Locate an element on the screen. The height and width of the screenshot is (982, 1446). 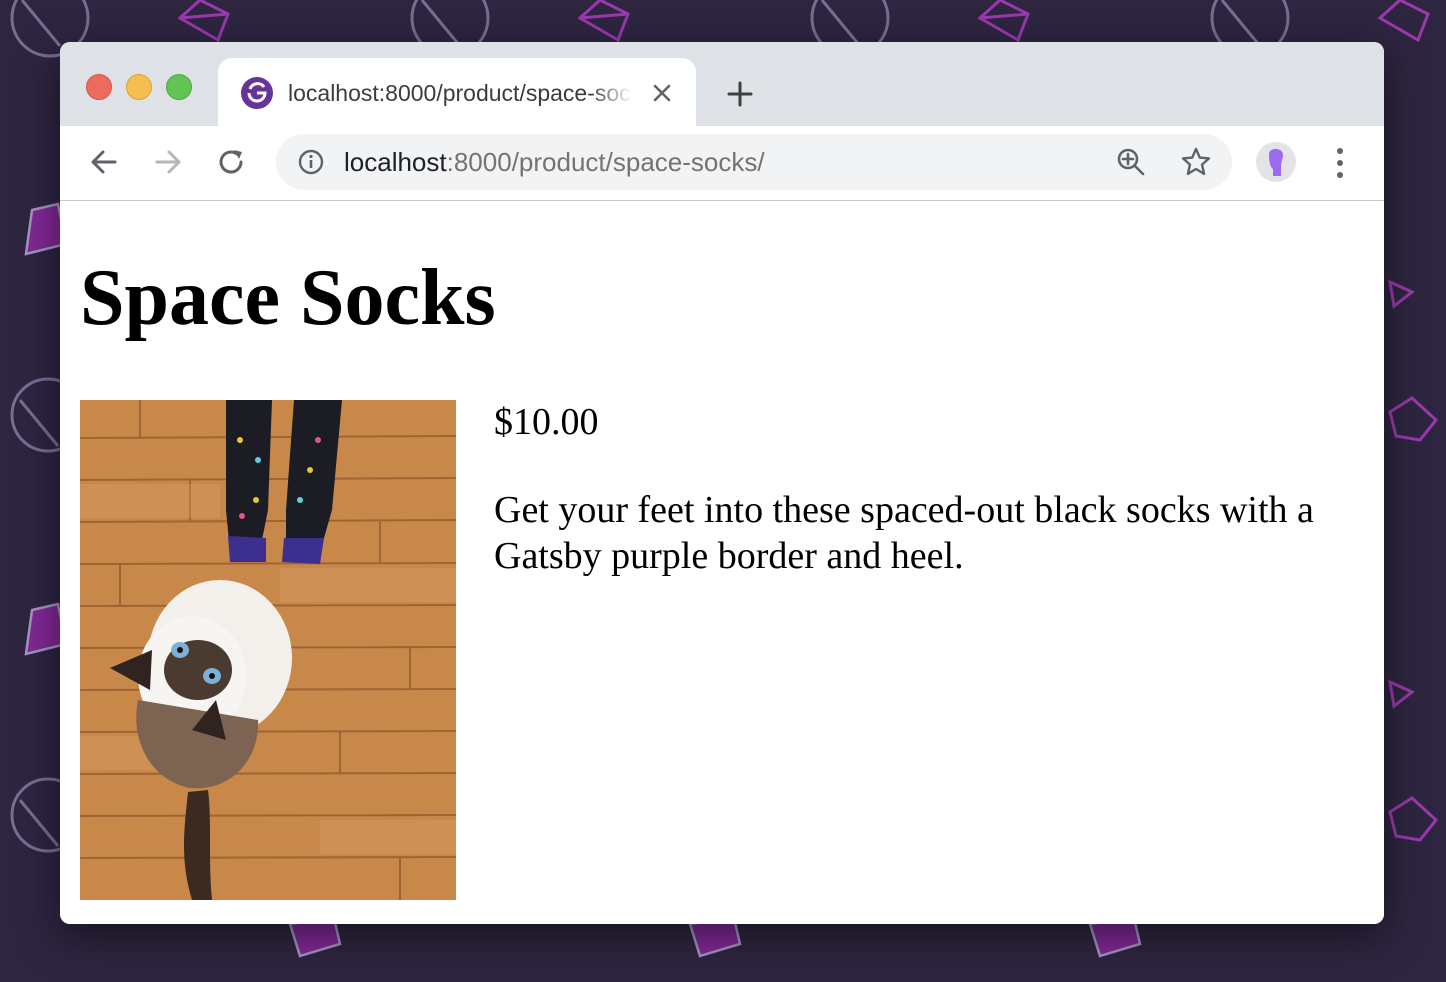
url-path: :8000/product/space-socks/ is located at coordinates (605, 162).